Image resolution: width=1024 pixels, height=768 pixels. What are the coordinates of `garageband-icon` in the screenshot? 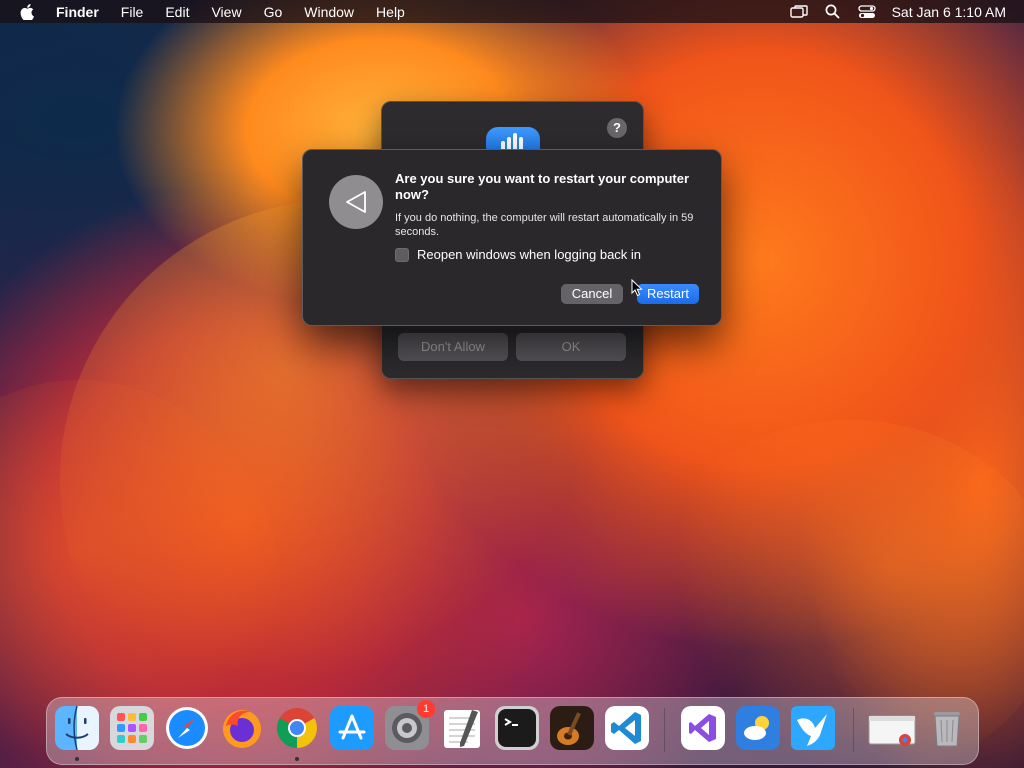 It's located at (572, 728).